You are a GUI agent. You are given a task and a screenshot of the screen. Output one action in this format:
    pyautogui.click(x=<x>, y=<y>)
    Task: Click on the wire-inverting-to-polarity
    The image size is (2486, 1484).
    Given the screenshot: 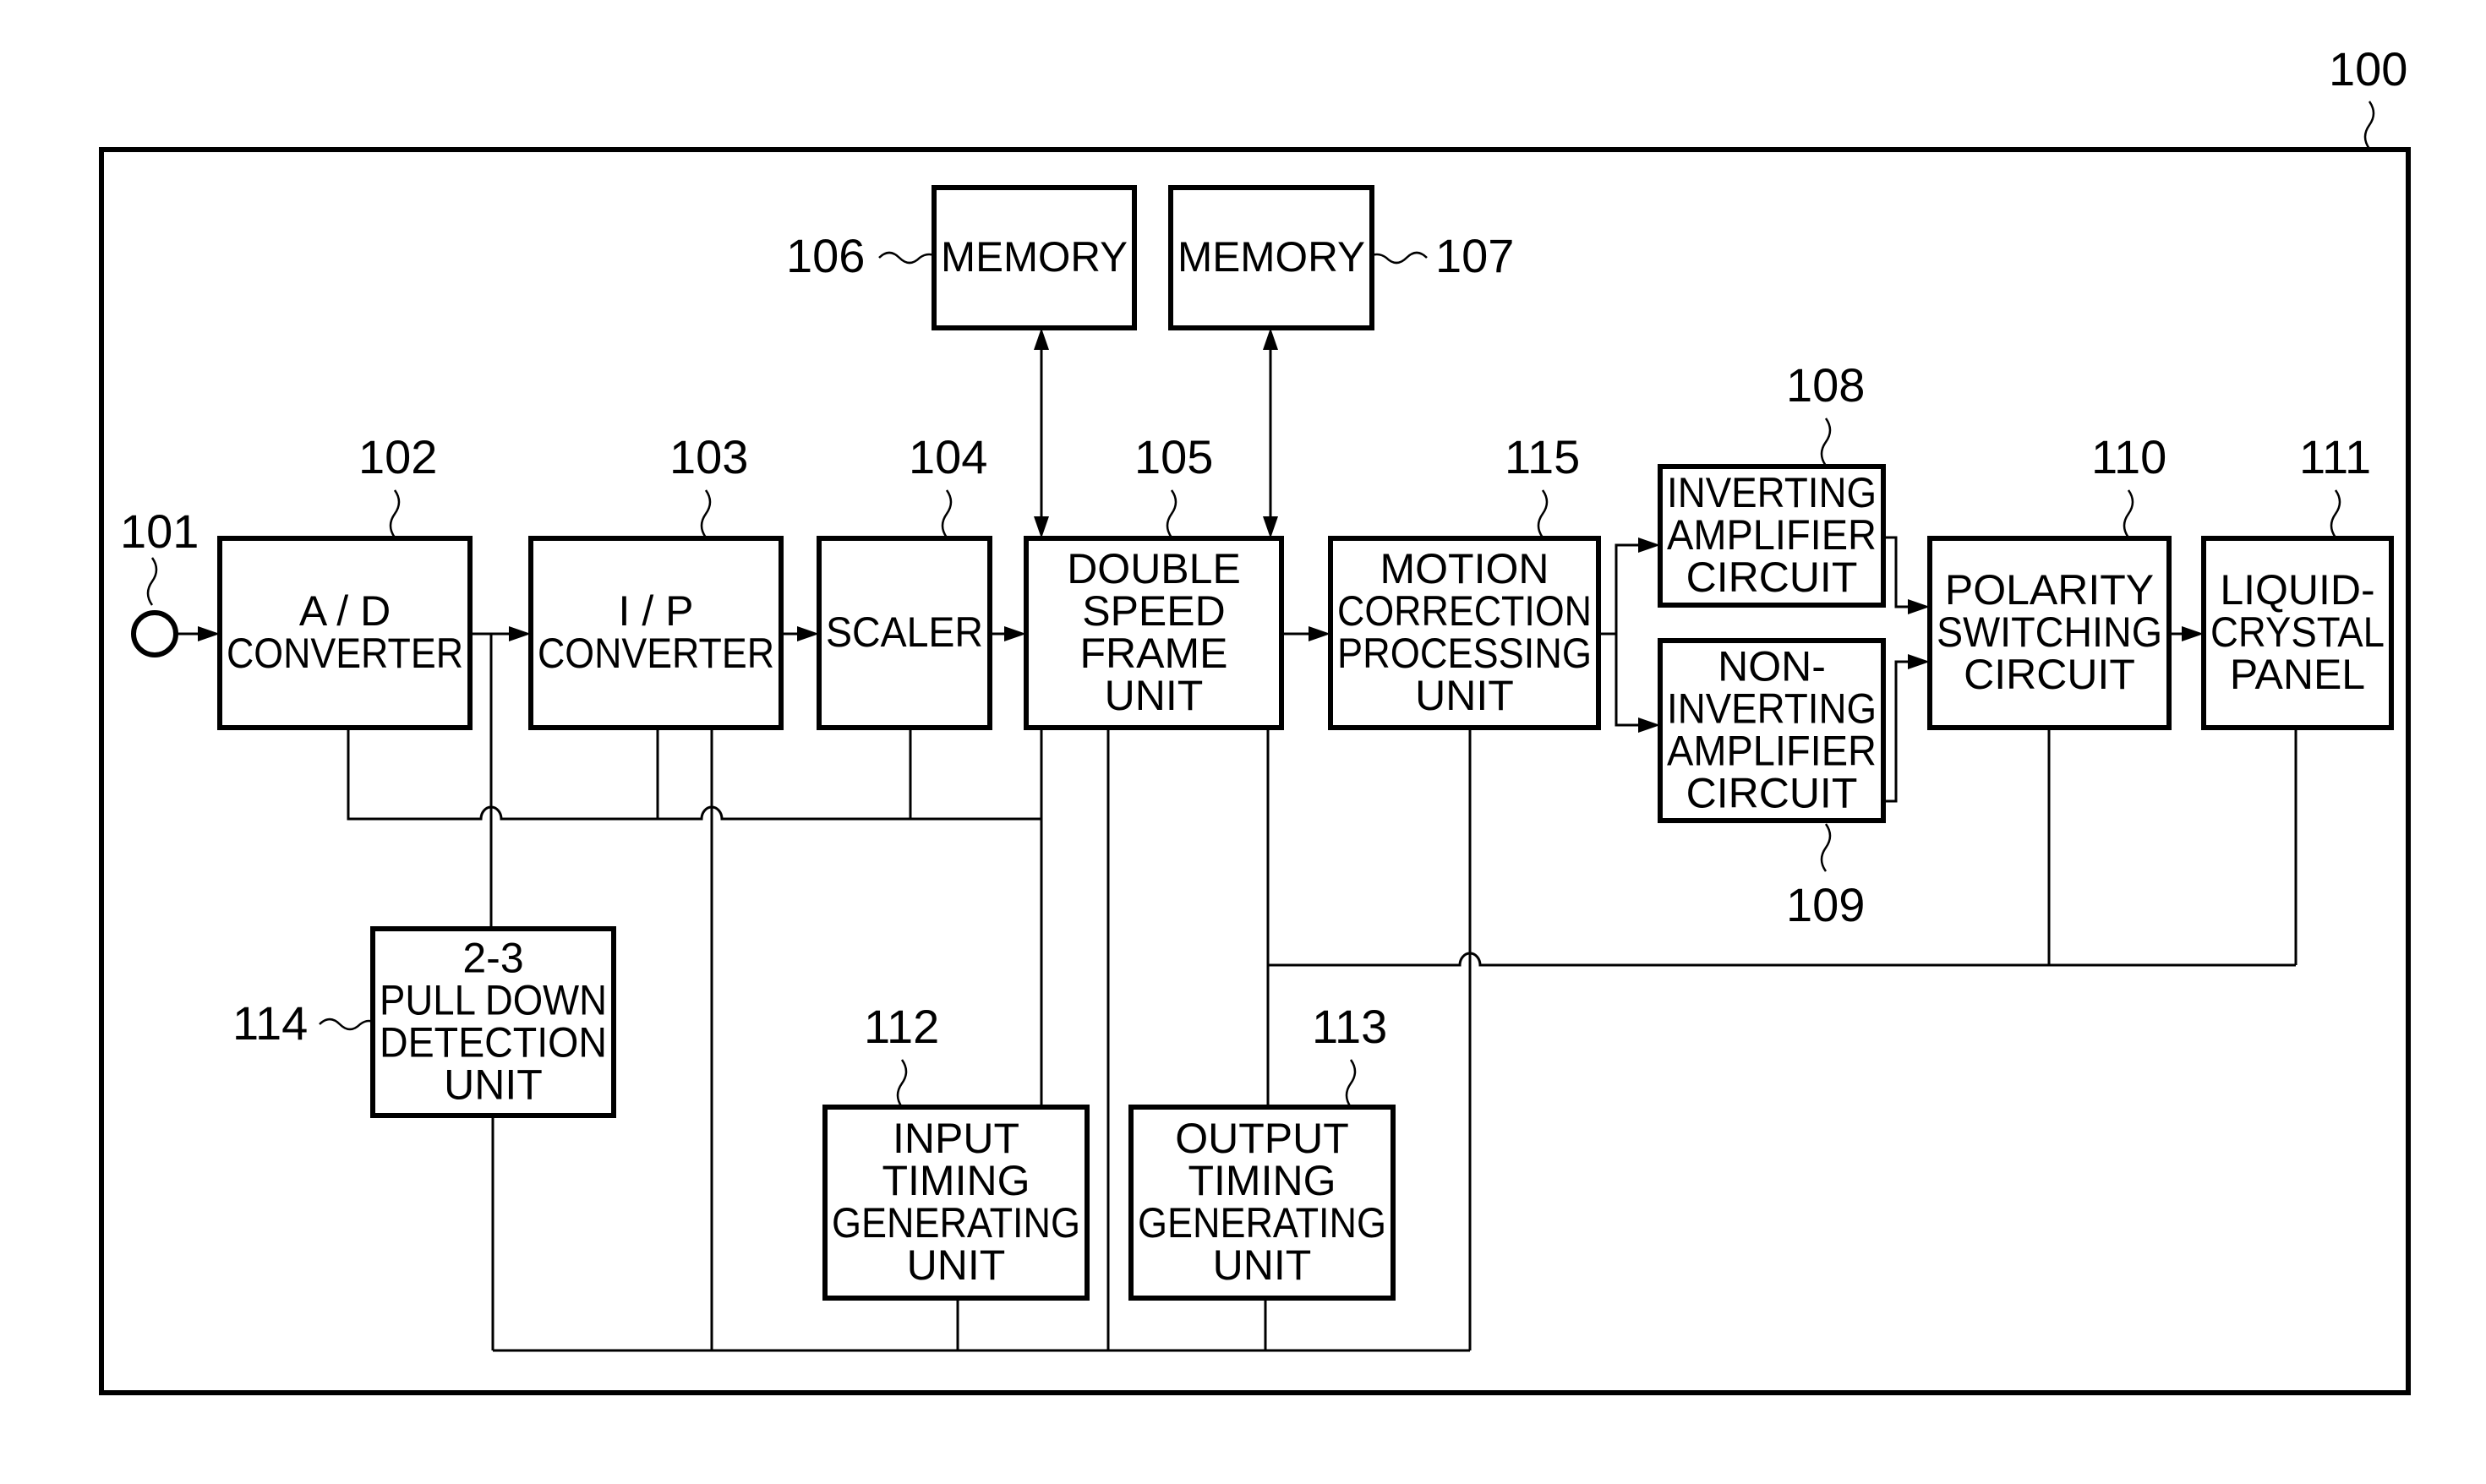 What is the action you would take?
    pyautogui.click(x=1897, y=572)
    